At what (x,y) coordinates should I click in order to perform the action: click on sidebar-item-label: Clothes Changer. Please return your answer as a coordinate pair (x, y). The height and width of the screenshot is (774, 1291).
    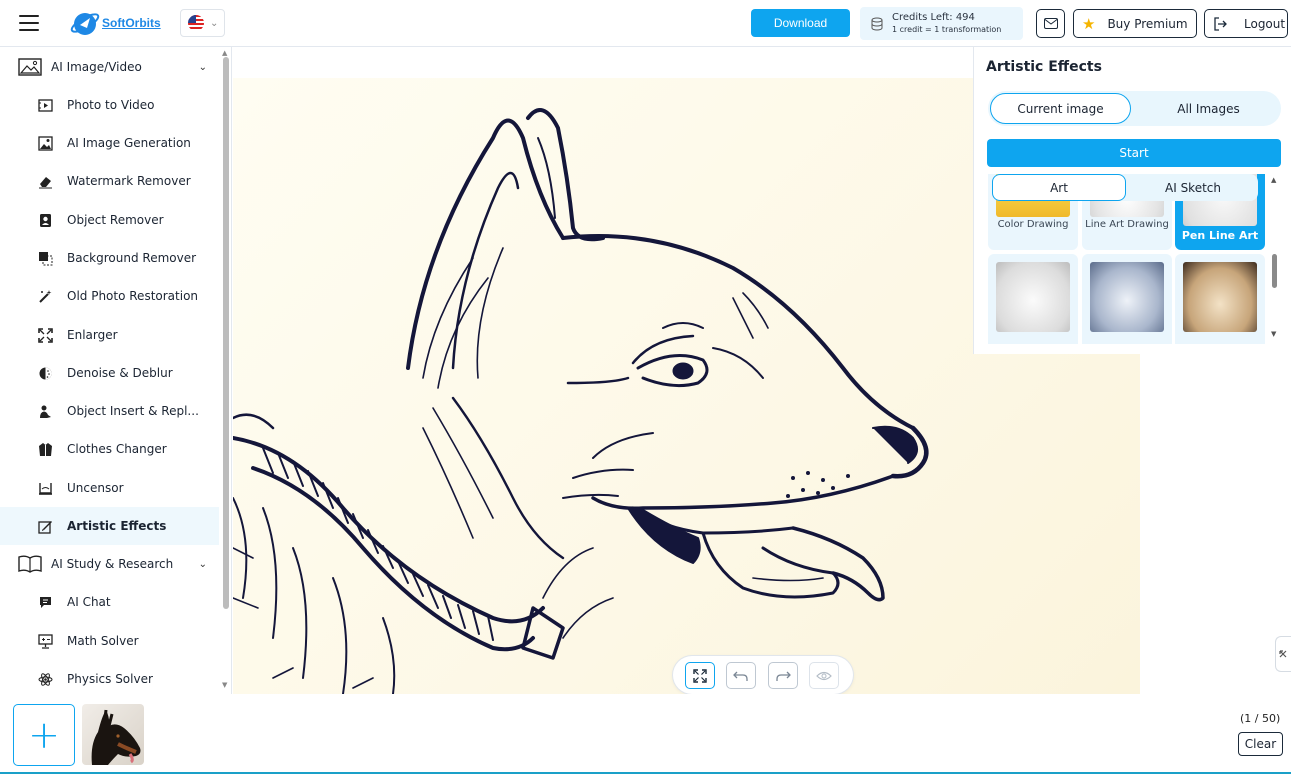
    Looking at the image, I should click on (117, 449).